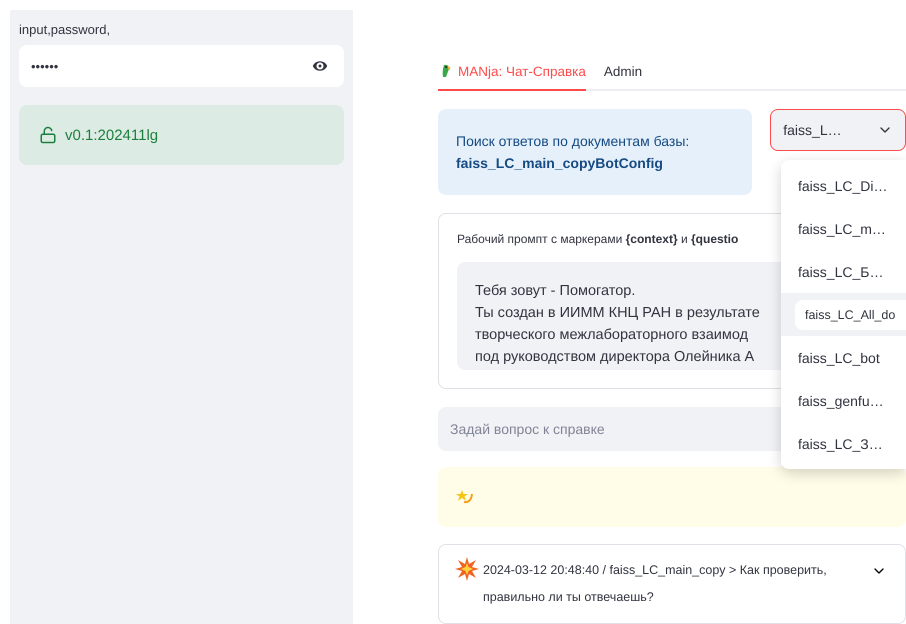 This screenshot has height=624, width=906. What do you see at coordinates (597, 239) in the screenshot?
I see `prompt-label: Рабочий промпт с маркерами {context} и {questio` at bounding box center [597, 239].